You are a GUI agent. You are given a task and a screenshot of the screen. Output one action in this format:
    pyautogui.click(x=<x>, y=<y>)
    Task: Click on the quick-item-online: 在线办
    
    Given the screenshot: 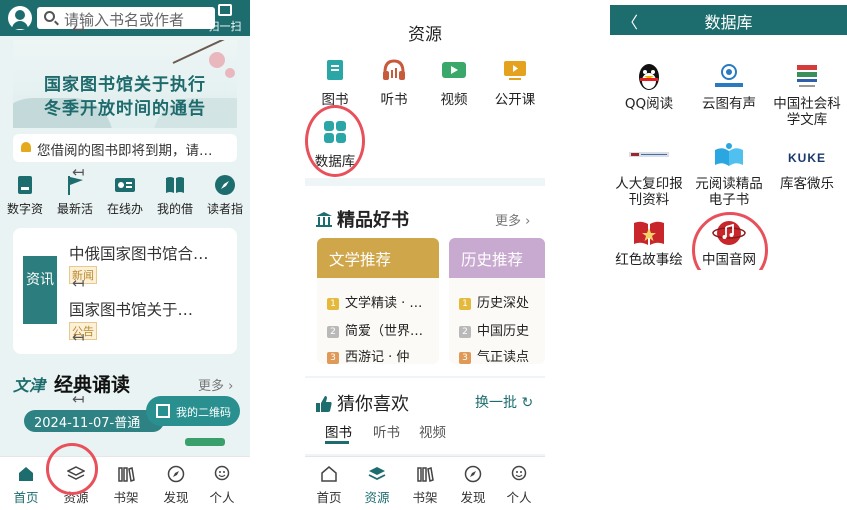 What is the action you would take?
    pyautogui.click(x=125, y=194)
    